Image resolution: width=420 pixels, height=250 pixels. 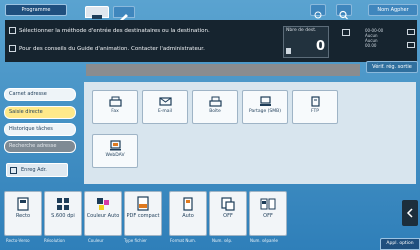 What do you see at coordinates (115, 145) in the screenshot?
I see `webdav-icon` at bounding box center [115, 145].